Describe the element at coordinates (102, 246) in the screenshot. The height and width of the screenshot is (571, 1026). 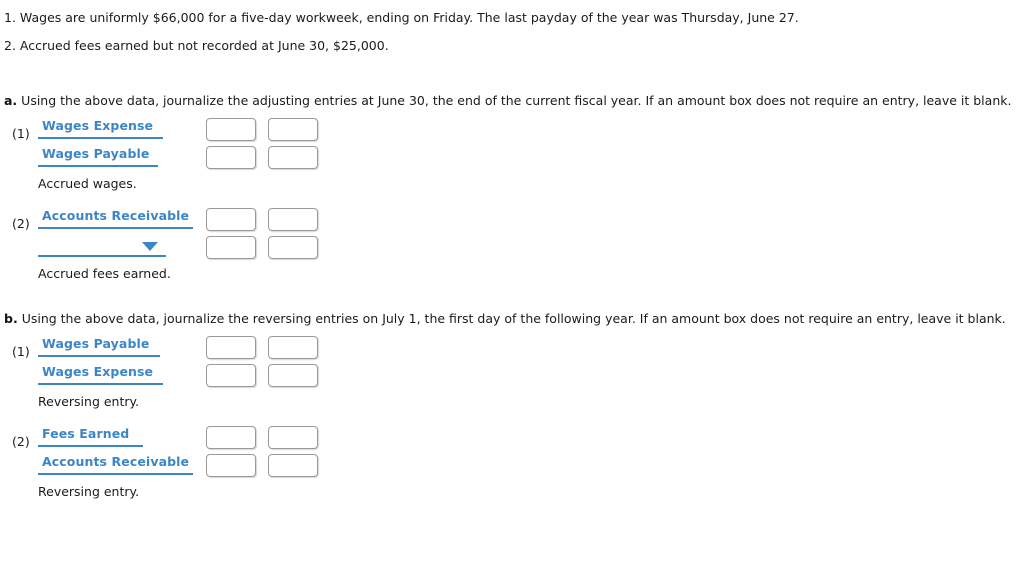
I see `account-select-a2-credit` at that location.